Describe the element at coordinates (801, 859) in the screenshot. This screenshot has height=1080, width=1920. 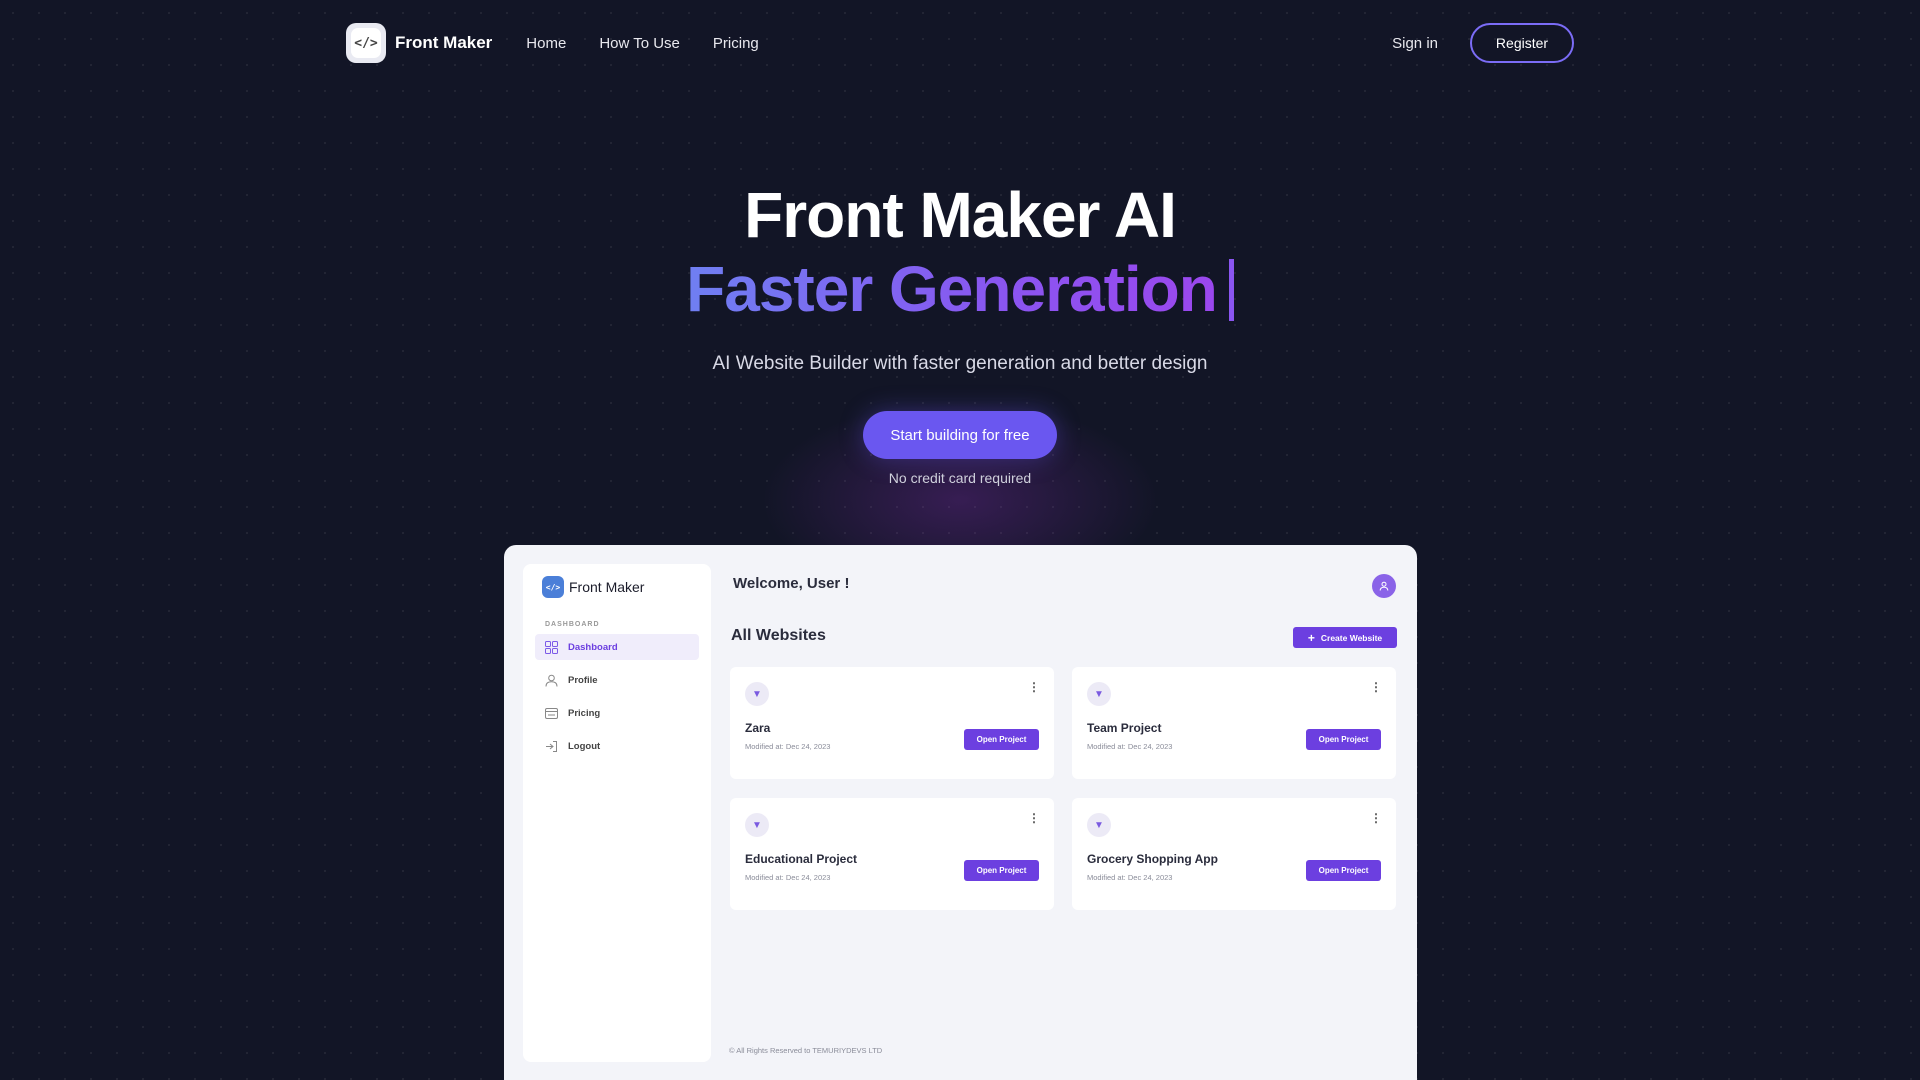
I see `project-name: Educational Project` at that location.